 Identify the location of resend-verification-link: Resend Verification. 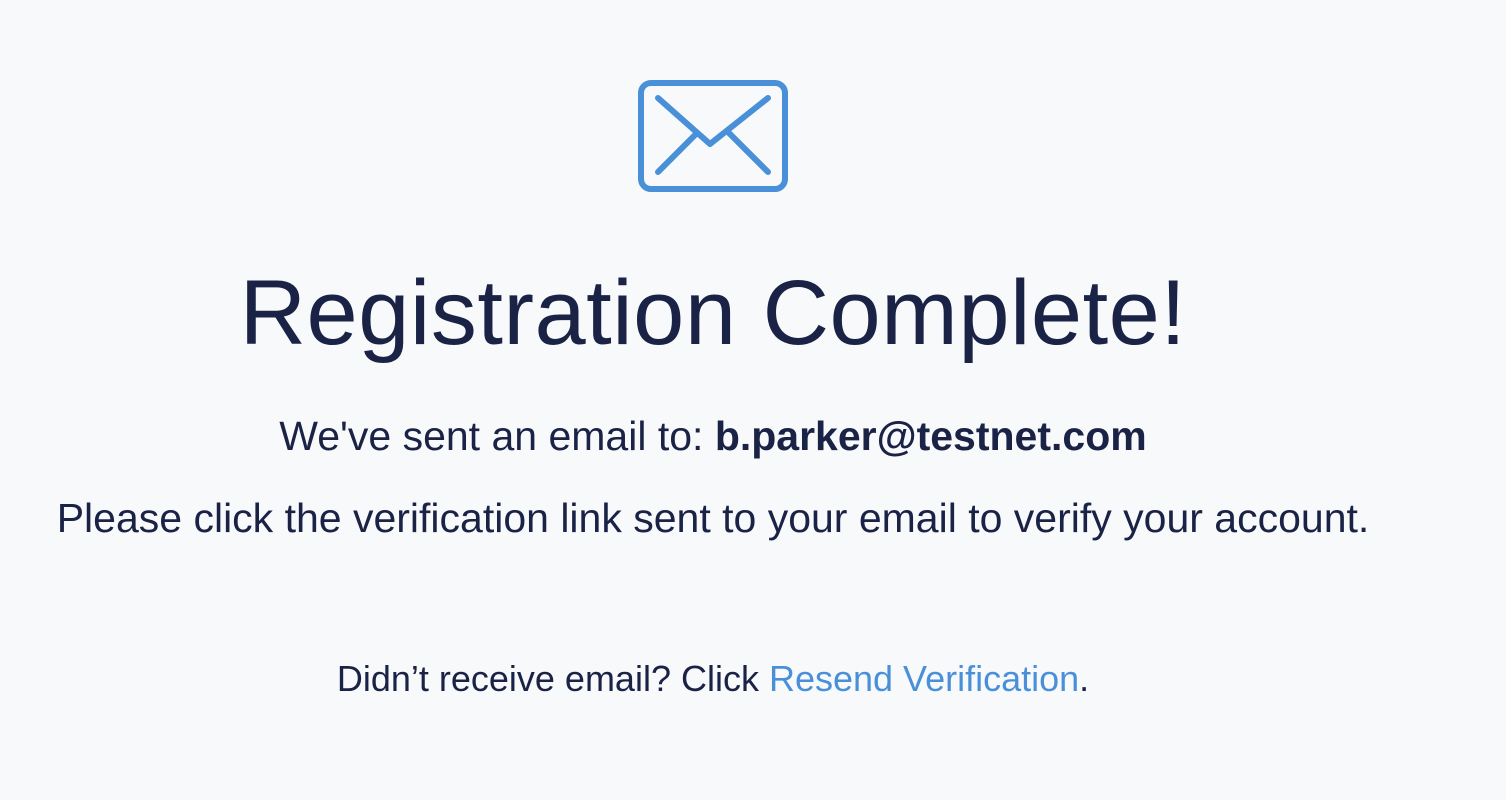
(924, 678).